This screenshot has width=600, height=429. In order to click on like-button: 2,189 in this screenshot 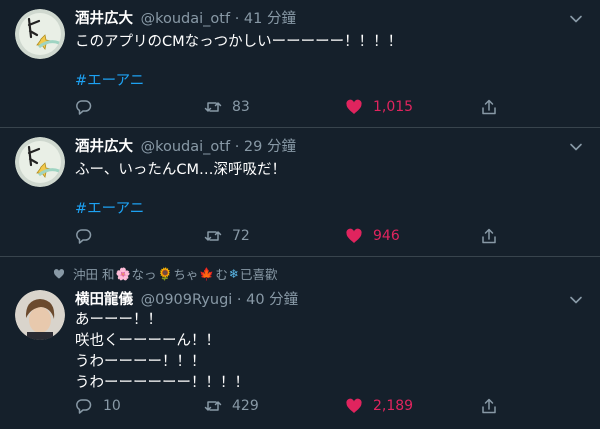, I will do `click(379, 406)`.